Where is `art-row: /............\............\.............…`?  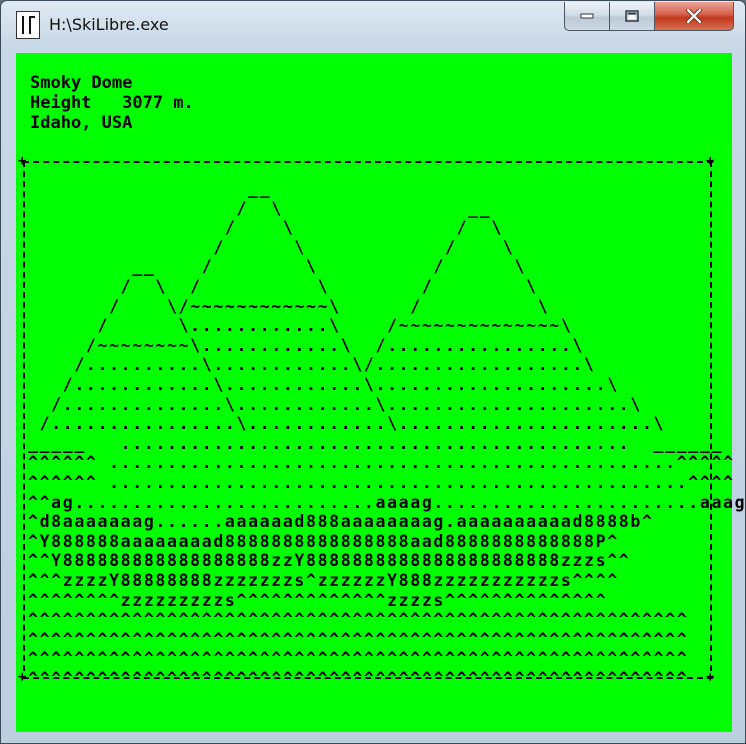
art-row: /............\............\.............… is located at coordinates (323, 384).